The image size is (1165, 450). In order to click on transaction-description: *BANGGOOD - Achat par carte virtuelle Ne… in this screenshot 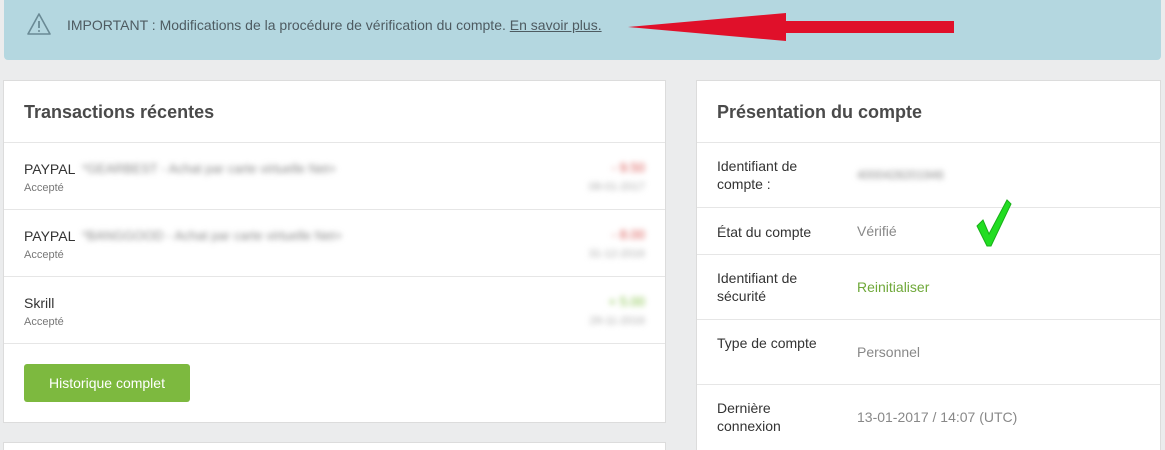, I will do `click(212, 235)`.